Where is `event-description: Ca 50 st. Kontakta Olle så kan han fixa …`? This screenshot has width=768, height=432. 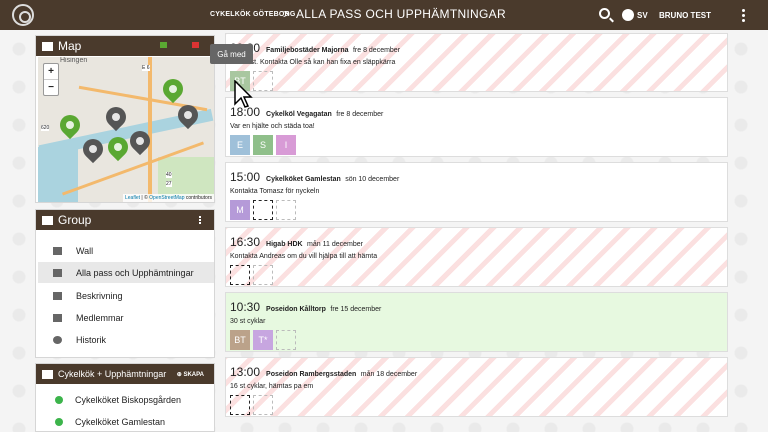 event-description: Ca 50 st. Kontakta Olle så kan han fixa … is located at coordinates (313, 62).